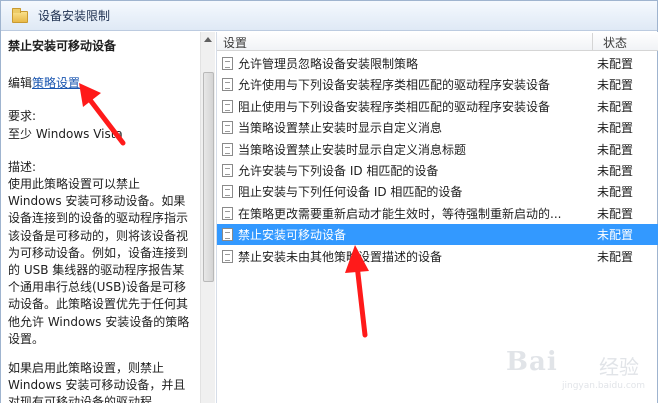 The width and height of the screenshot is (658, 403). I want to click on scroll-up-arrow-icon, so click(208, 39).